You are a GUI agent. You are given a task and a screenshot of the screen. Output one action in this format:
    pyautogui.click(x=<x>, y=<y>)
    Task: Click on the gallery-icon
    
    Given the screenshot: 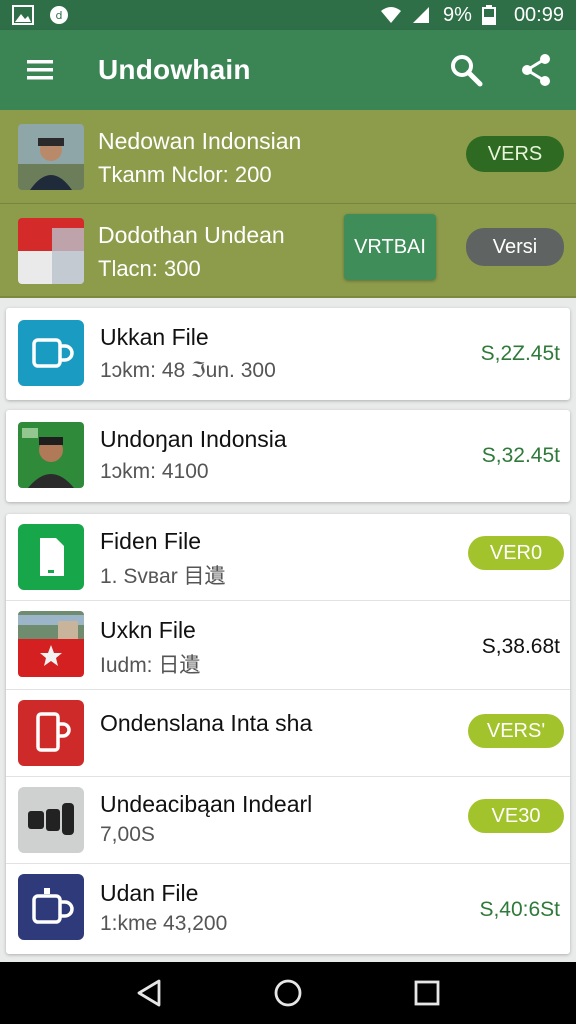 What is the action you would take?
    pyautogui.click(x=23, y=15)
    